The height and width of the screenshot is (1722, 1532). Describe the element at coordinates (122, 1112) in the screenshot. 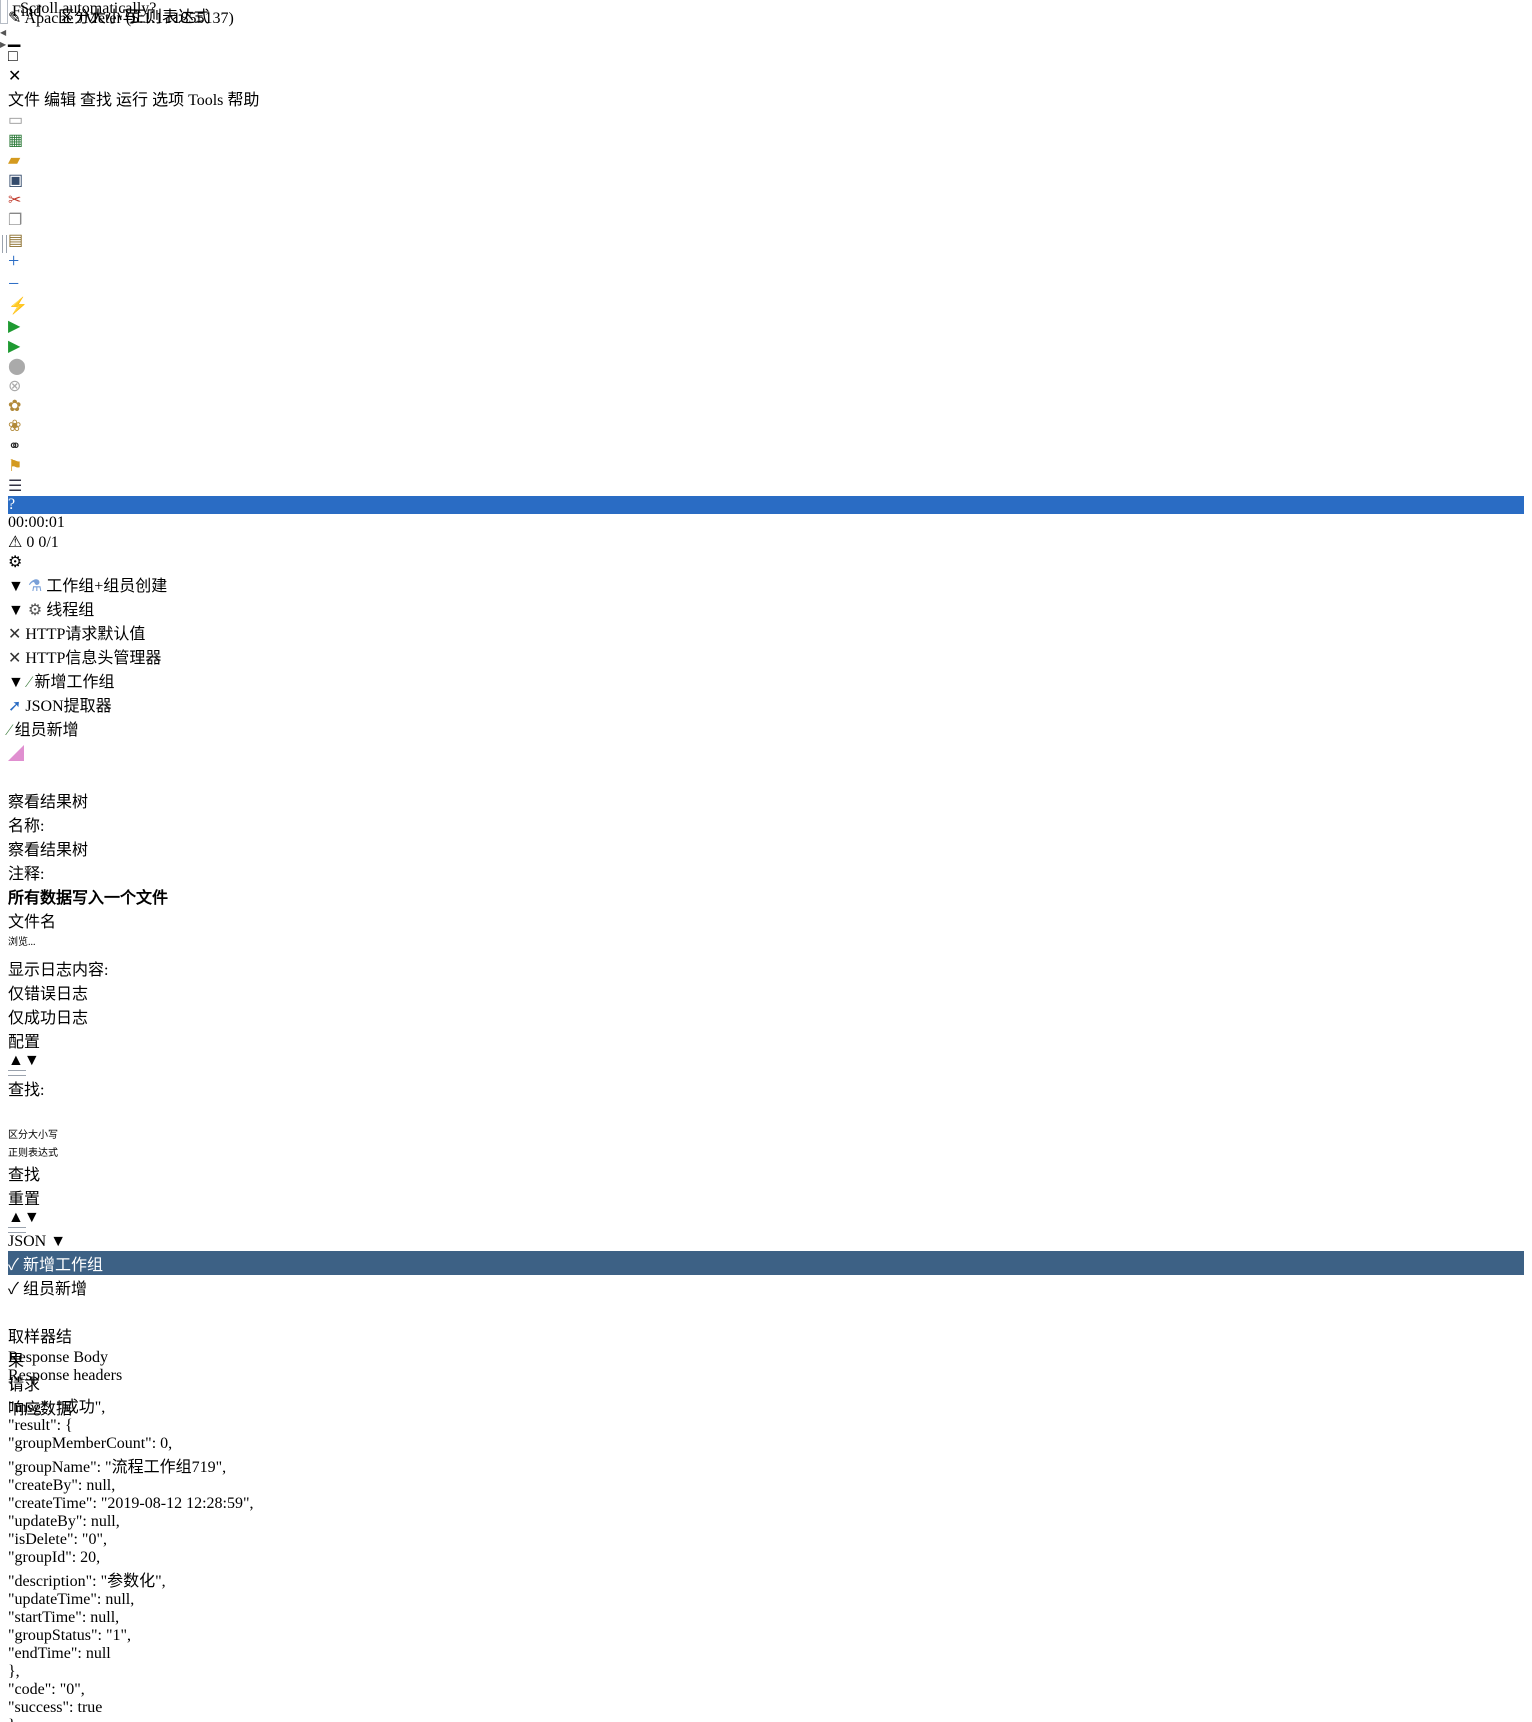

I see `search-field` at that location.